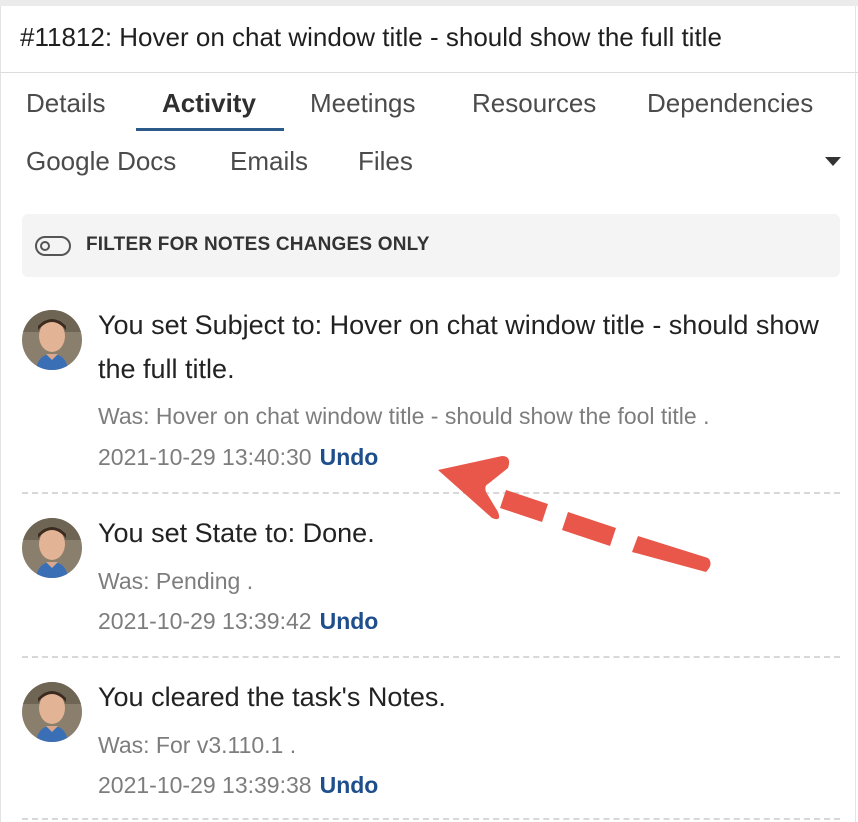 Image resolution: width=858 pixels, height=822 pixels. What do you see at coordinates (65, 103) in the screenshot?
I see `tab-details: Details` at bounding box center [65, 103].